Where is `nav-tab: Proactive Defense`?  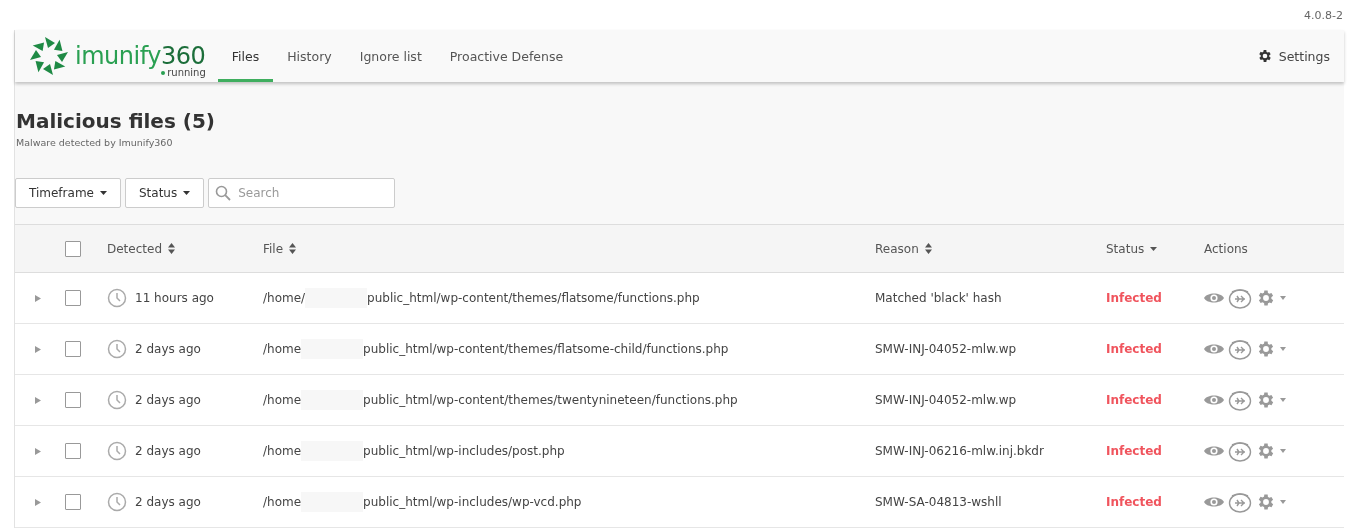 nav-tab: Proactive Defense is located at coordinates (506, 56).